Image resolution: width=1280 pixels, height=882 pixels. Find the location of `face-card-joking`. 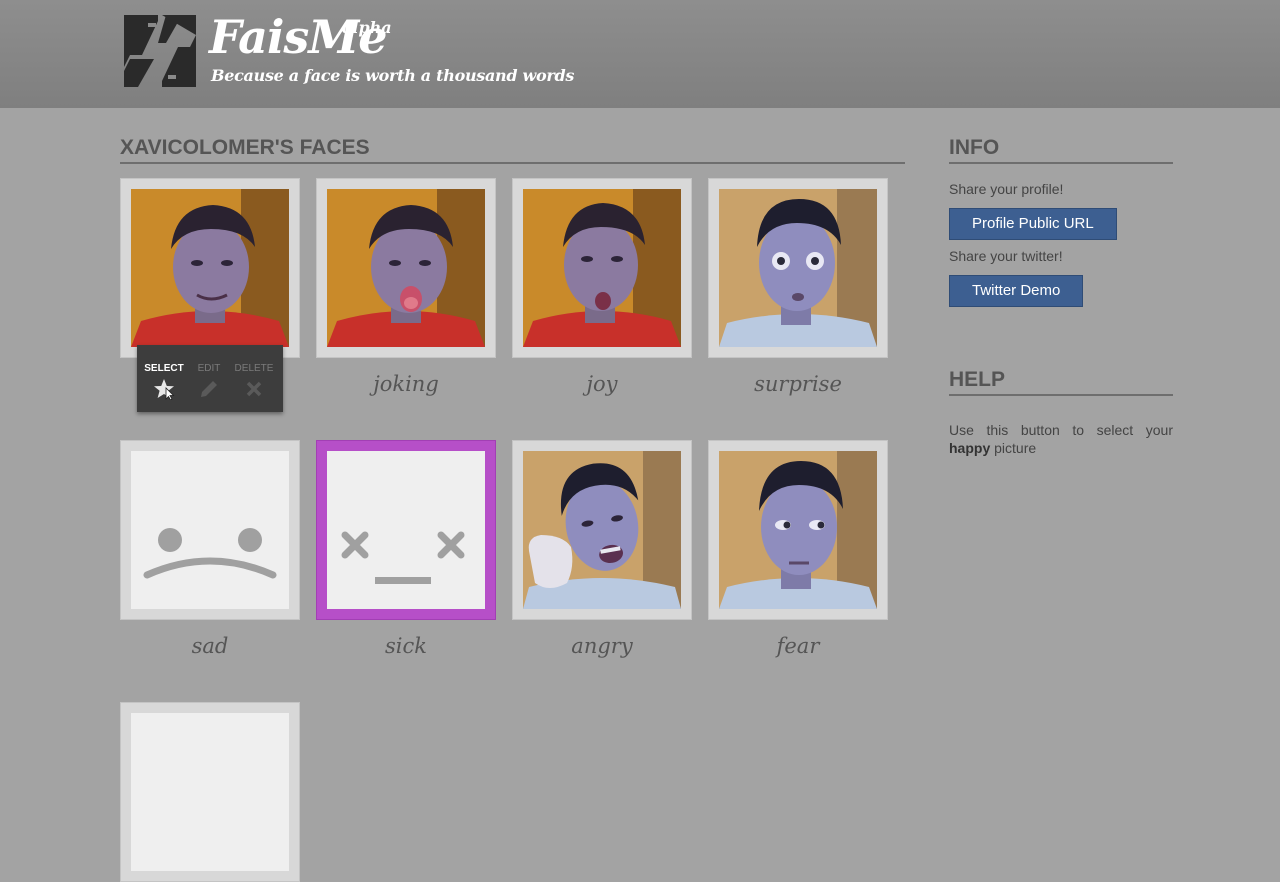

face-card-joking is located at coordinates (406, 268).